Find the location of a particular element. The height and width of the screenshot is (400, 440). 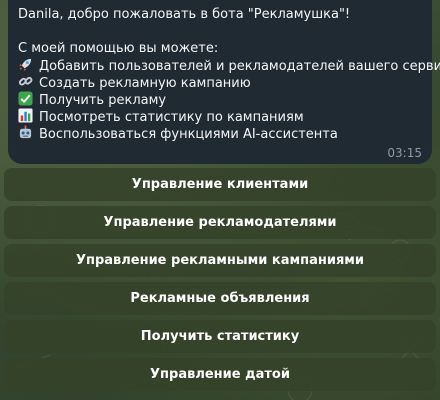

feature-item: Посмотреть статистику по кампаниям is located at coordinates (220, 116).